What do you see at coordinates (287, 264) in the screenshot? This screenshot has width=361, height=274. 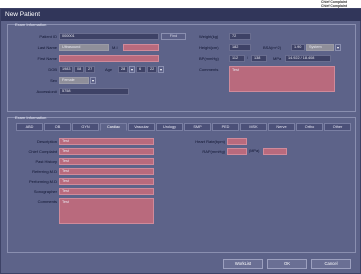 I see `ok-button: OK` at bounding box center [287, 264].